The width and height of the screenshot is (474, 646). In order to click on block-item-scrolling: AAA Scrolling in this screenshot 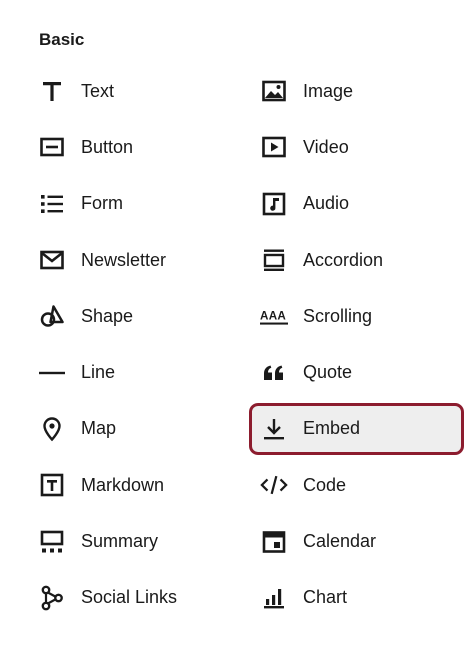, I will do `click(363, 316)`.